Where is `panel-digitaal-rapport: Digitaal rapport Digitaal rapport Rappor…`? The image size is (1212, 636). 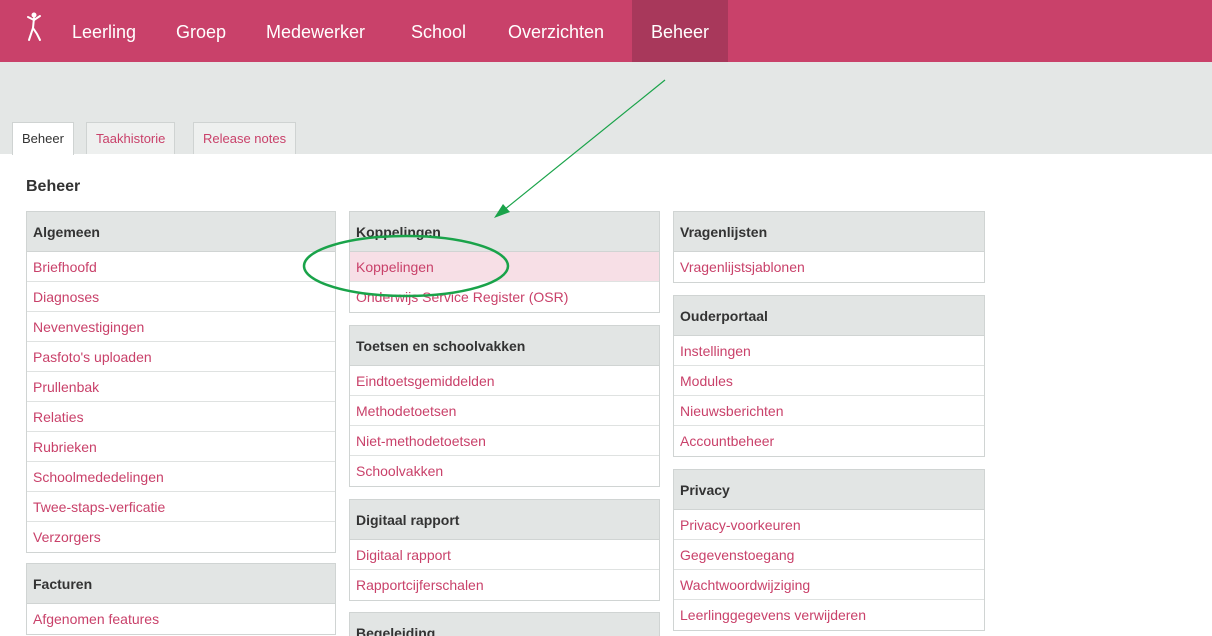 panel-digitaal-rapport: Digitaal rapport Digitaal rapport Rappor… is located at coordinates (504, 550).